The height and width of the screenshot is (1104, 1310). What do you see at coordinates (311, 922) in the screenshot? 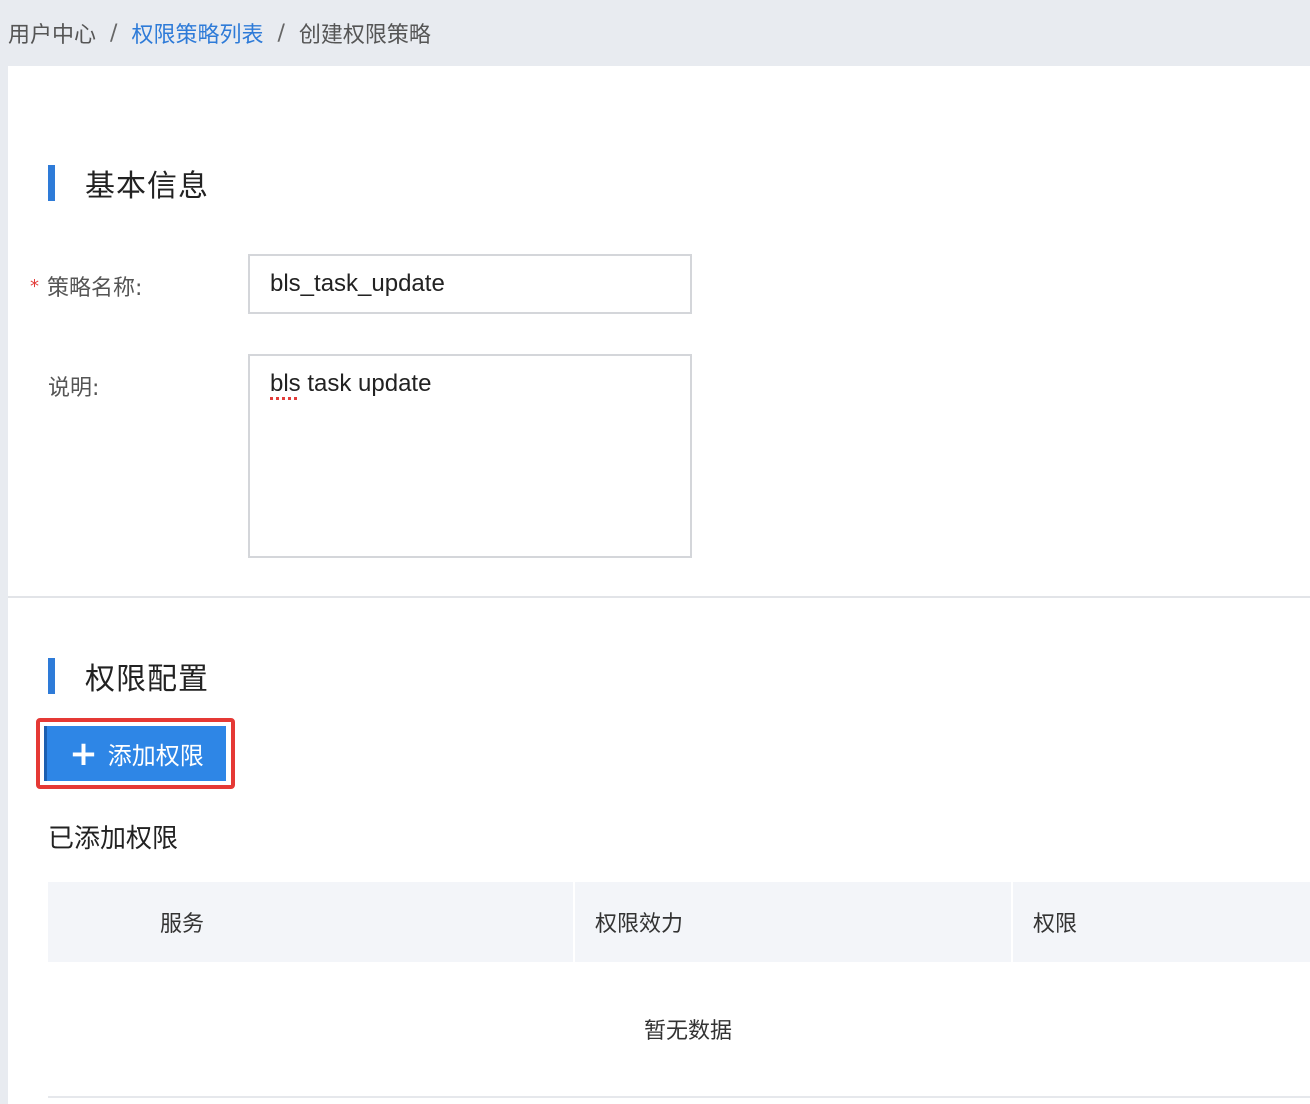
I see `column-header-service: 服务` at bounding box center [311, 922].